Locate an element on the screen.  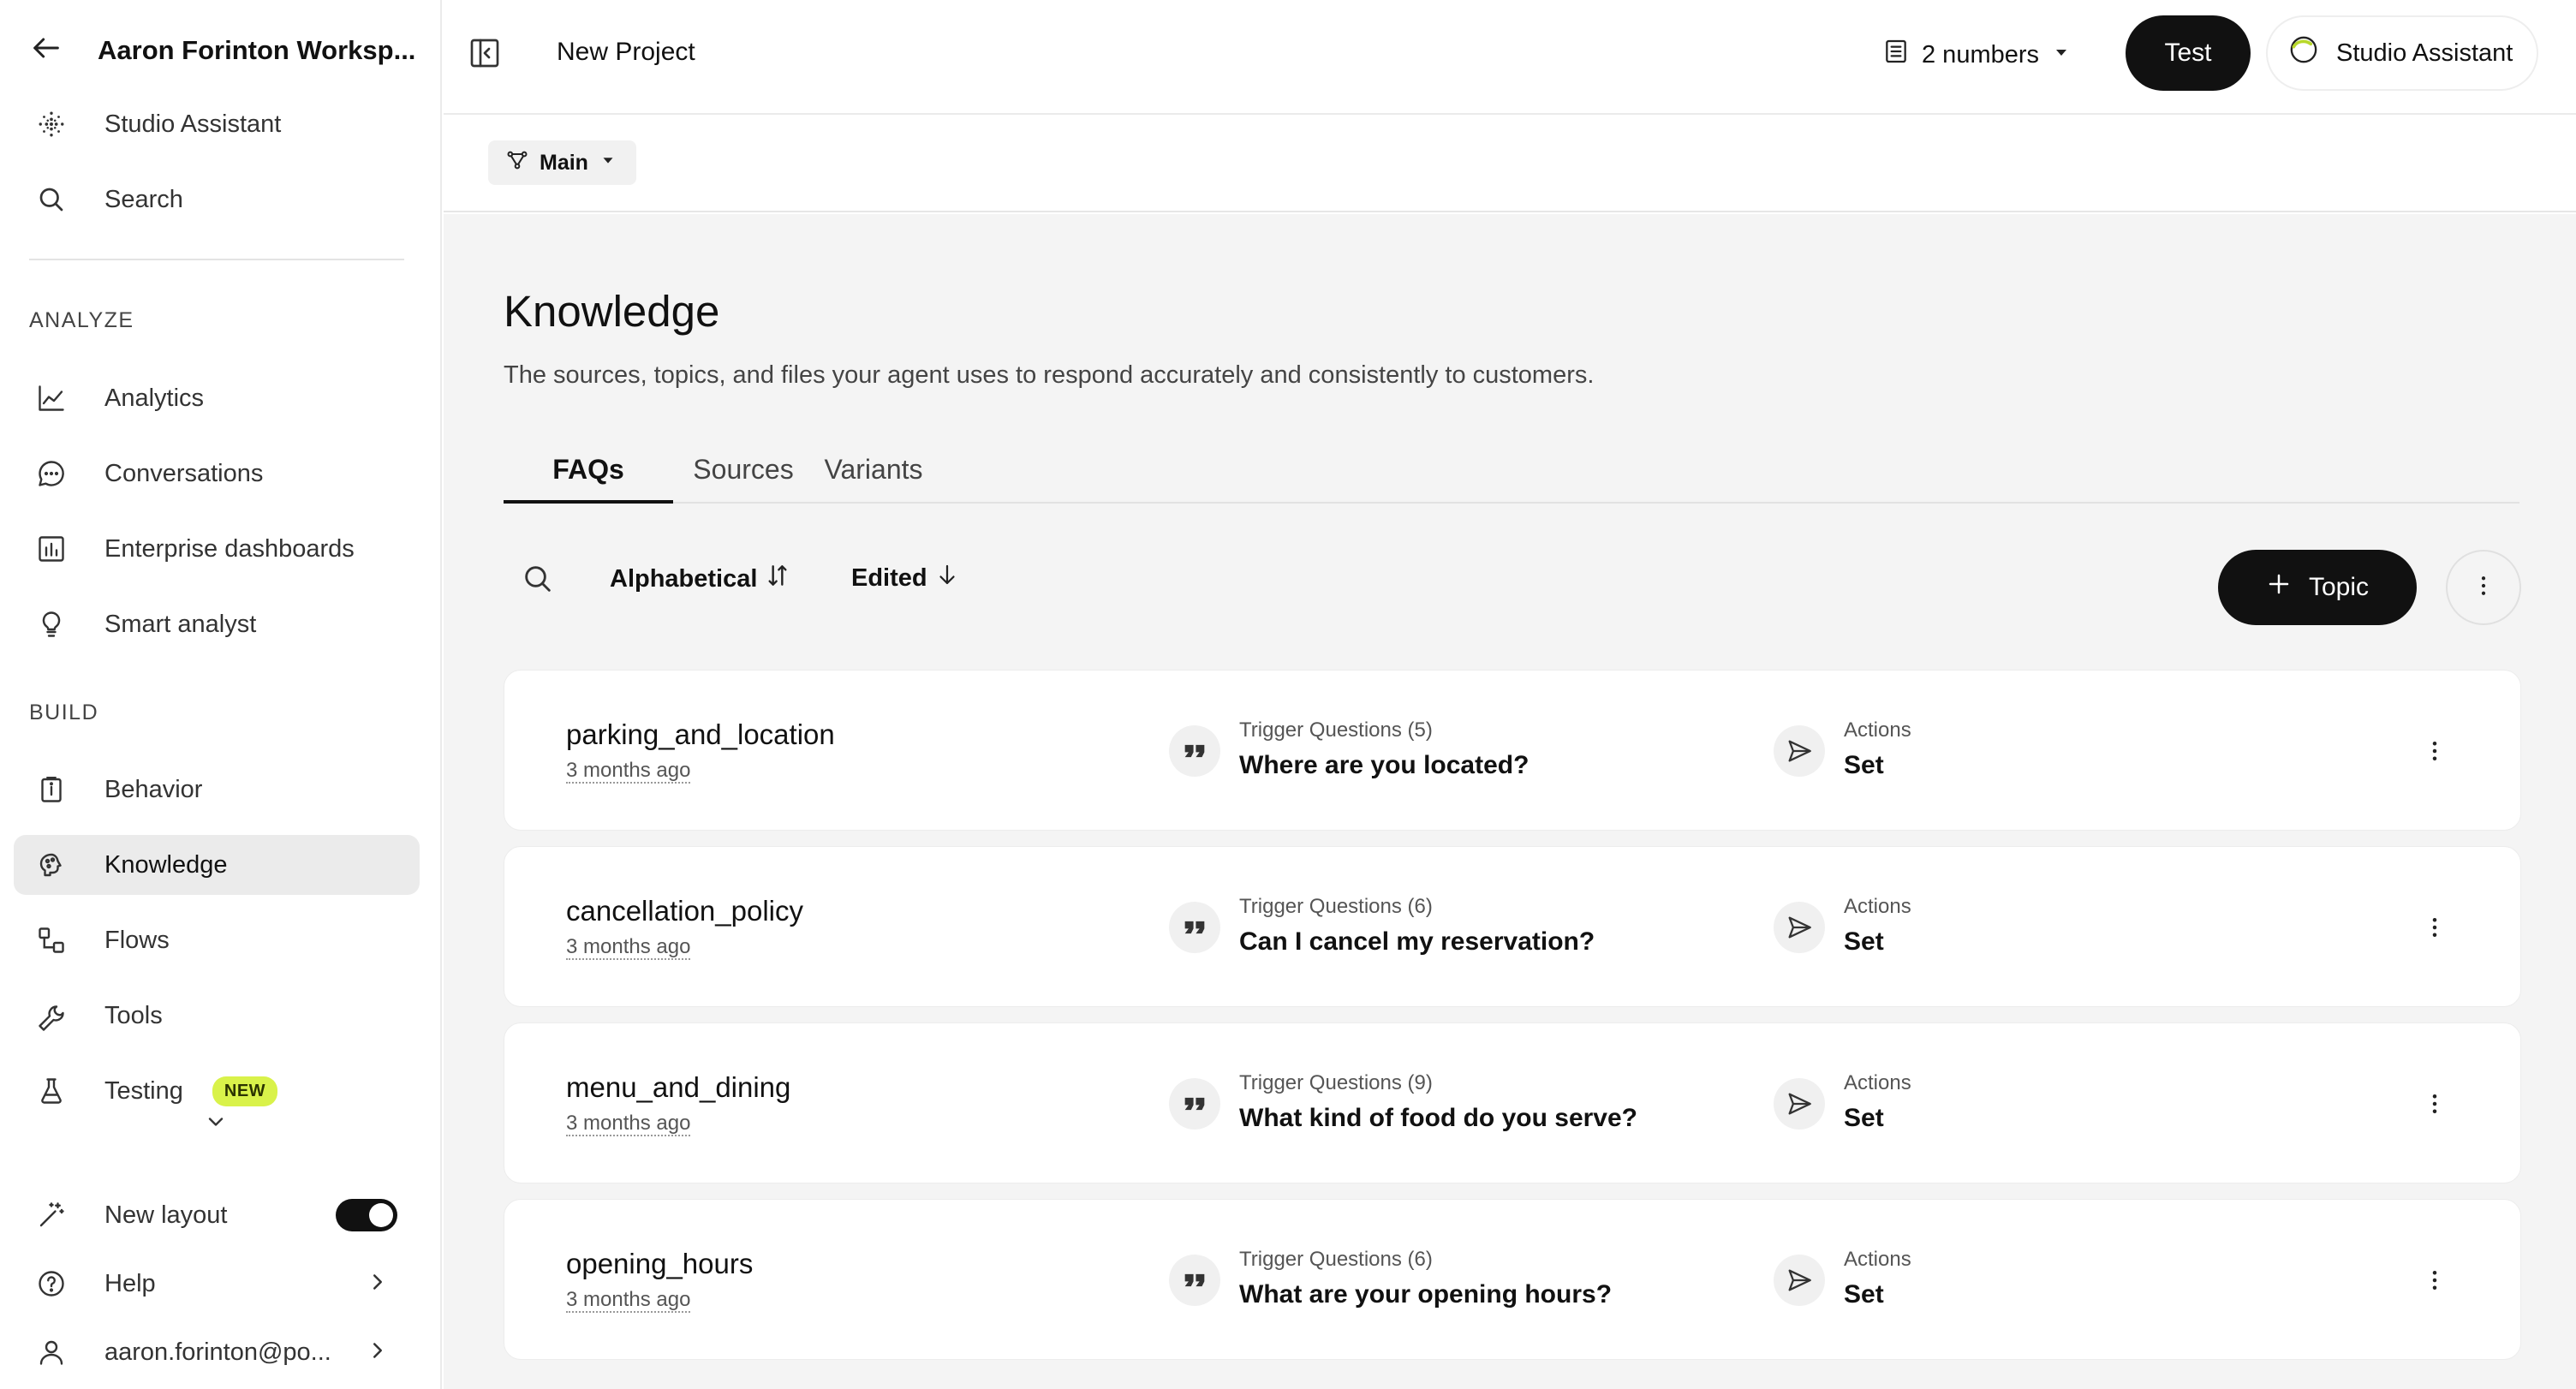
sidebar-item-search: Search is located at coordinates (217, 200).